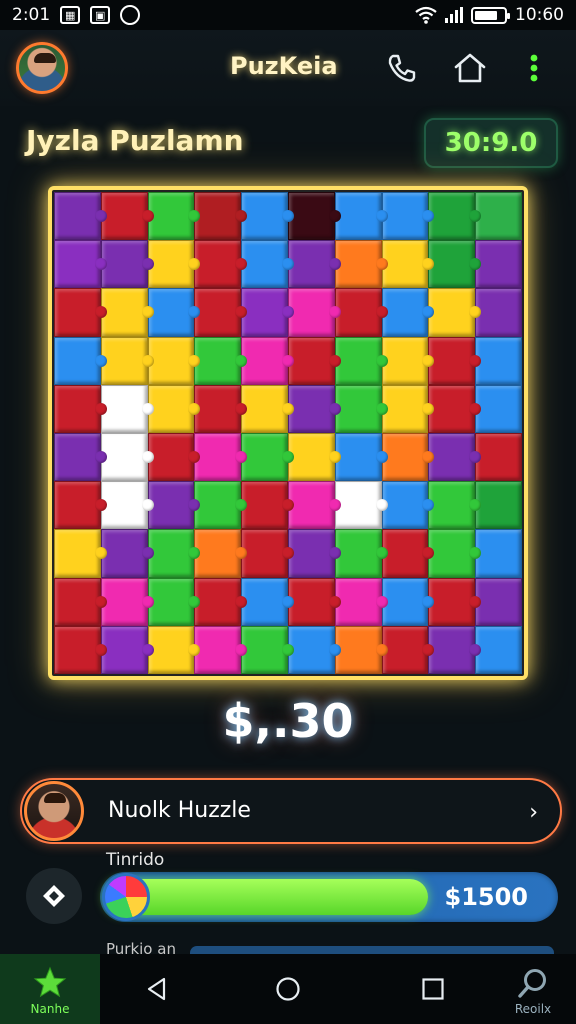 This screenshot has height=1024, width=576. What do you see at coordinates (157, 989) in the screenshot?
I see `back-icon` at bounding box center [157, 989].